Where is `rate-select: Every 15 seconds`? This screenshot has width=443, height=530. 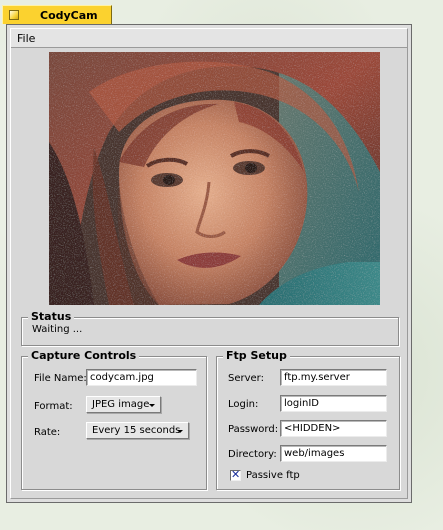 rate-select: Every 15 seconds is located at coordinates (137, 430).